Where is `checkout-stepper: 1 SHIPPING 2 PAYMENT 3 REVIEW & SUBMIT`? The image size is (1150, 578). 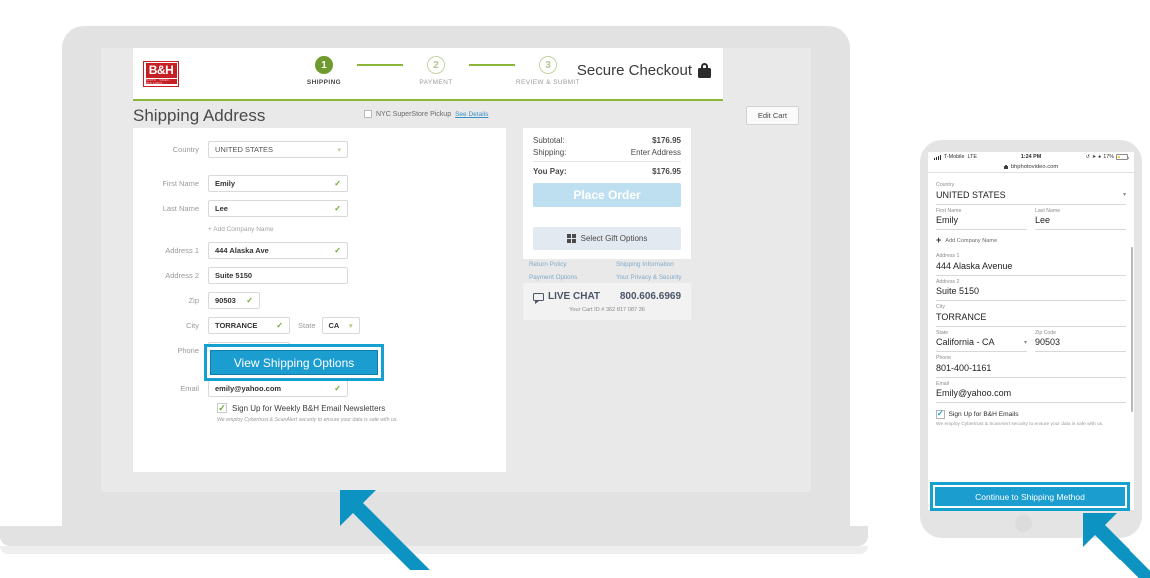 checkout-stepper: 1 SHIPPING 2 PAYMENT 3 REVIEW & SUBMIT is located at coordinates (436, 71).